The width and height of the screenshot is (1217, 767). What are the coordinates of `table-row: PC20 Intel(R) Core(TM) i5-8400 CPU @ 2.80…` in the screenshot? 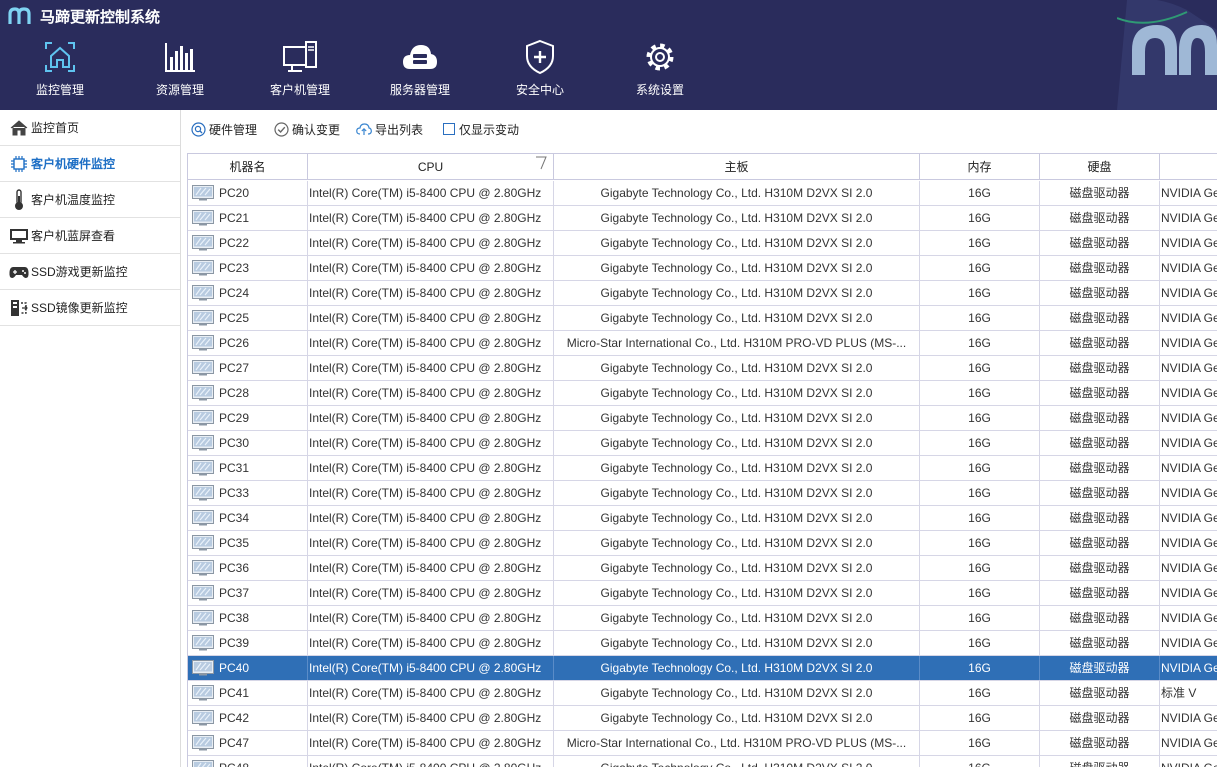 It's located at (702, 193).